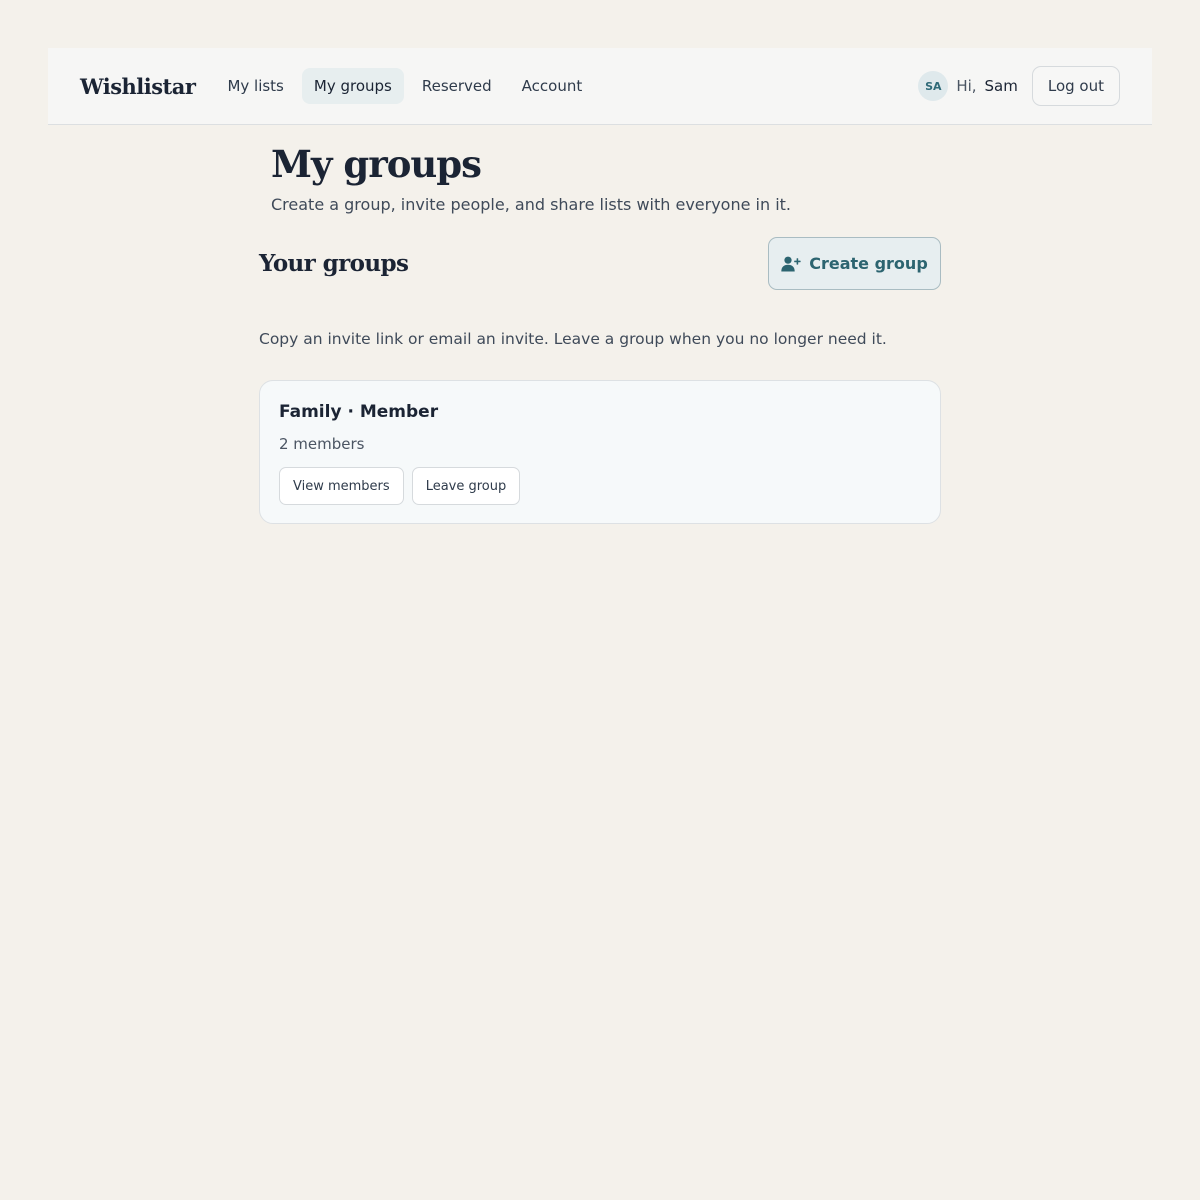 The height and width of the screenshot is (1200, 1200). What do you see at coordinates (868, 263) in the screenshot?
I see `create-group-label: Create group` at bounding box center [868, 263].